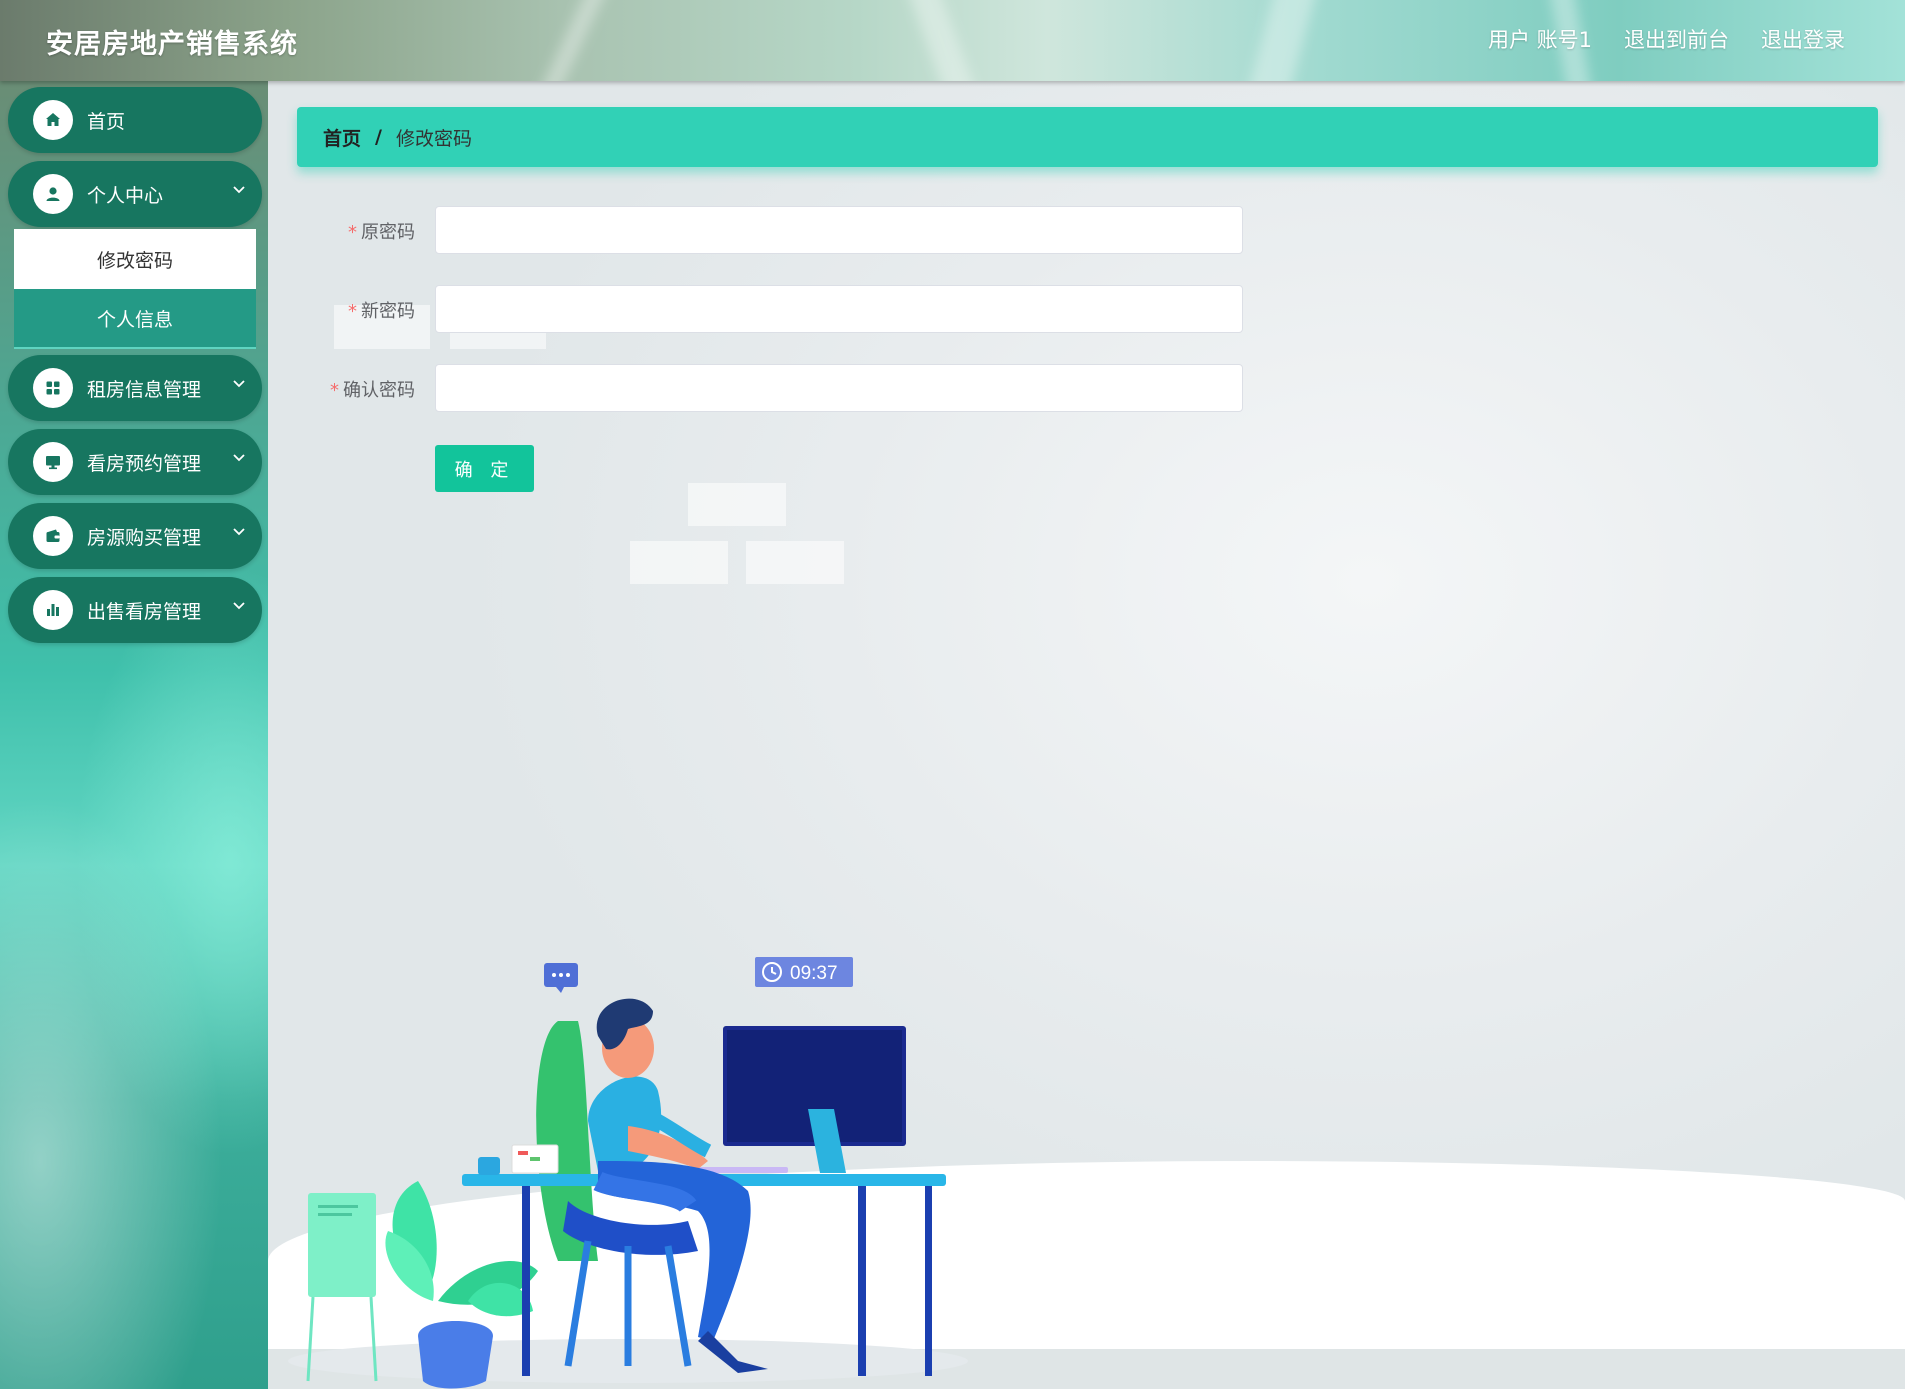 This screenshot has height=1389, width=1905. Describe the element at coordinates (484, 468) in the screenshot. I see `confirm-button: 确 定` at that location.